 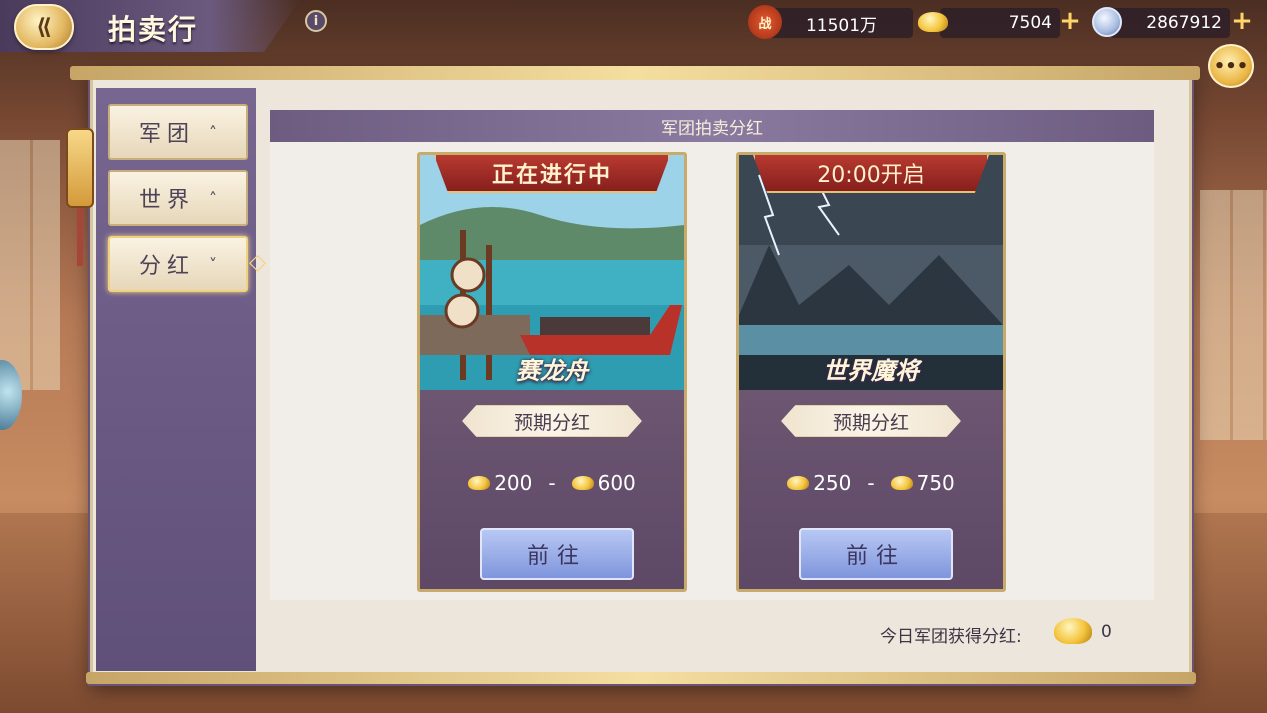 I want to click on gold-ingot-value: 7504, so click(x=1030, y=23).